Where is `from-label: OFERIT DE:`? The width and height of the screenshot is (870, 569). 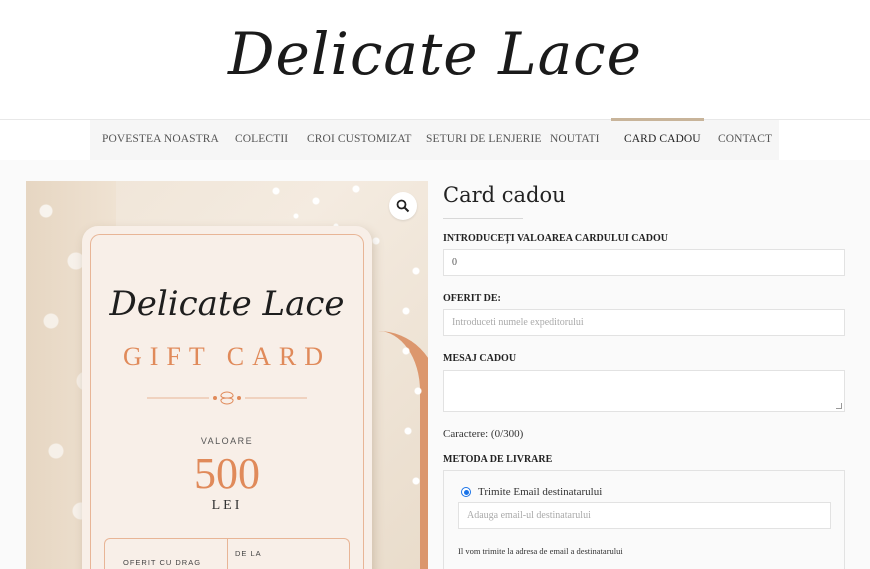 from-label: OFERIT DE: is located at coordinates (472, 298).